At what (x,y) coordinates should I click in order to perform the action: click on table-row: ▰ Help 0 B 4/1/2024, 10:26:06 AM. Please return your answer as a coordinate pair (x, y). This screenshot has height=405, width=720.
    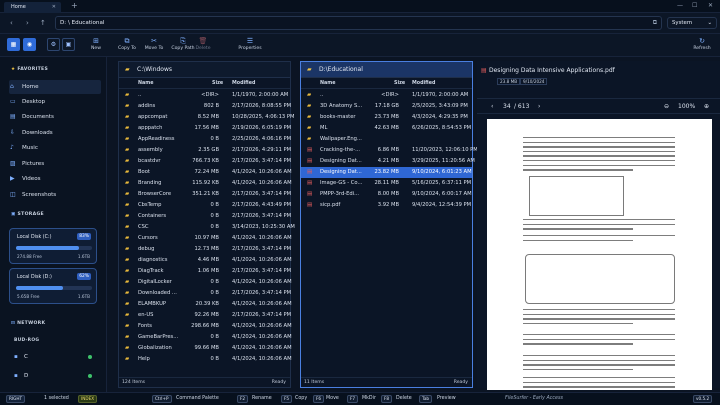
    Looking at the image, I should click on (205, 359).